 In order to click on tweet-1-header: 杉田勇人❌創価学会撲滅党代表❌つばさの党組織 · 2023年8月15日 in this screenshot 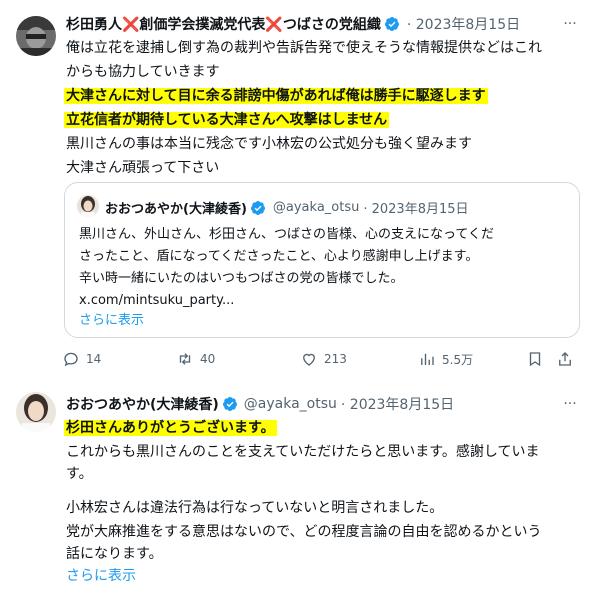, I will do `click(316, 24)`.